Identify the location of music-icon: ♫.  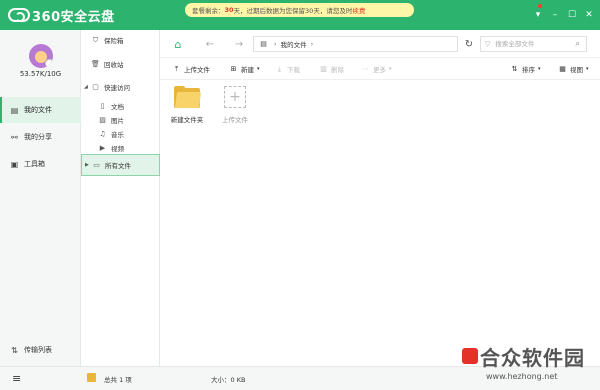
(102, 134).